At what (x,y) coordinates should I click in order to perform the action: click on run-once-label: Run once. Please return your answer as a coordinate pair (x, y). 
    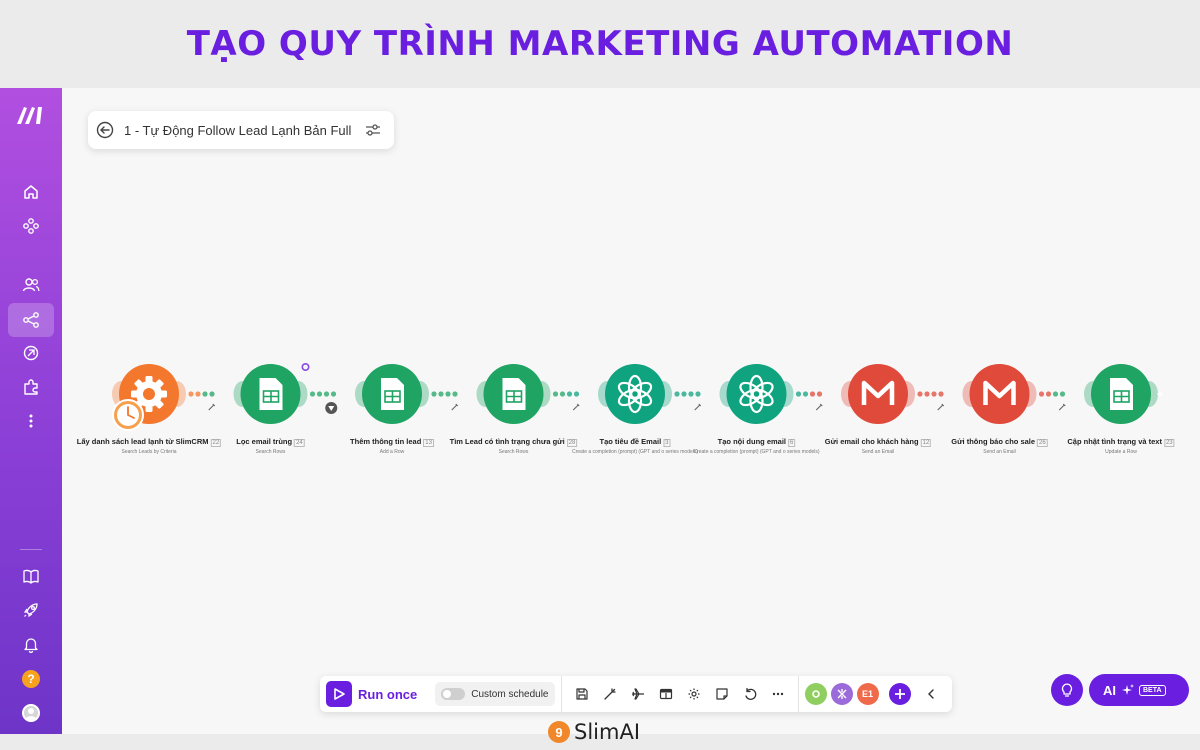
    Looking at the image, I should click on (388, 694).